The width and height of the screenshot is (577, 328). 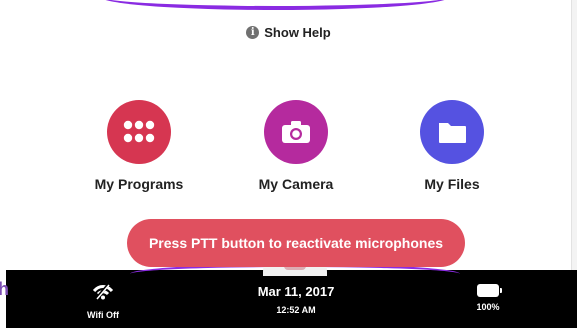 I want to click on battery-label: 100%, so click(x=488, y=307).